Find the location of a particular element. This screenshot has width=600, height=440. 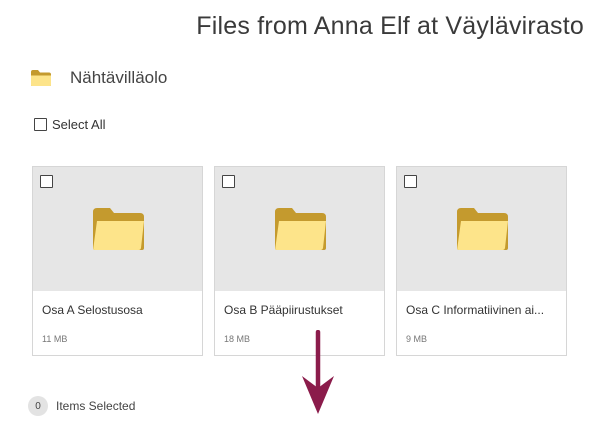

file-card-size: 18 MB is located at coordinates (237, 339).